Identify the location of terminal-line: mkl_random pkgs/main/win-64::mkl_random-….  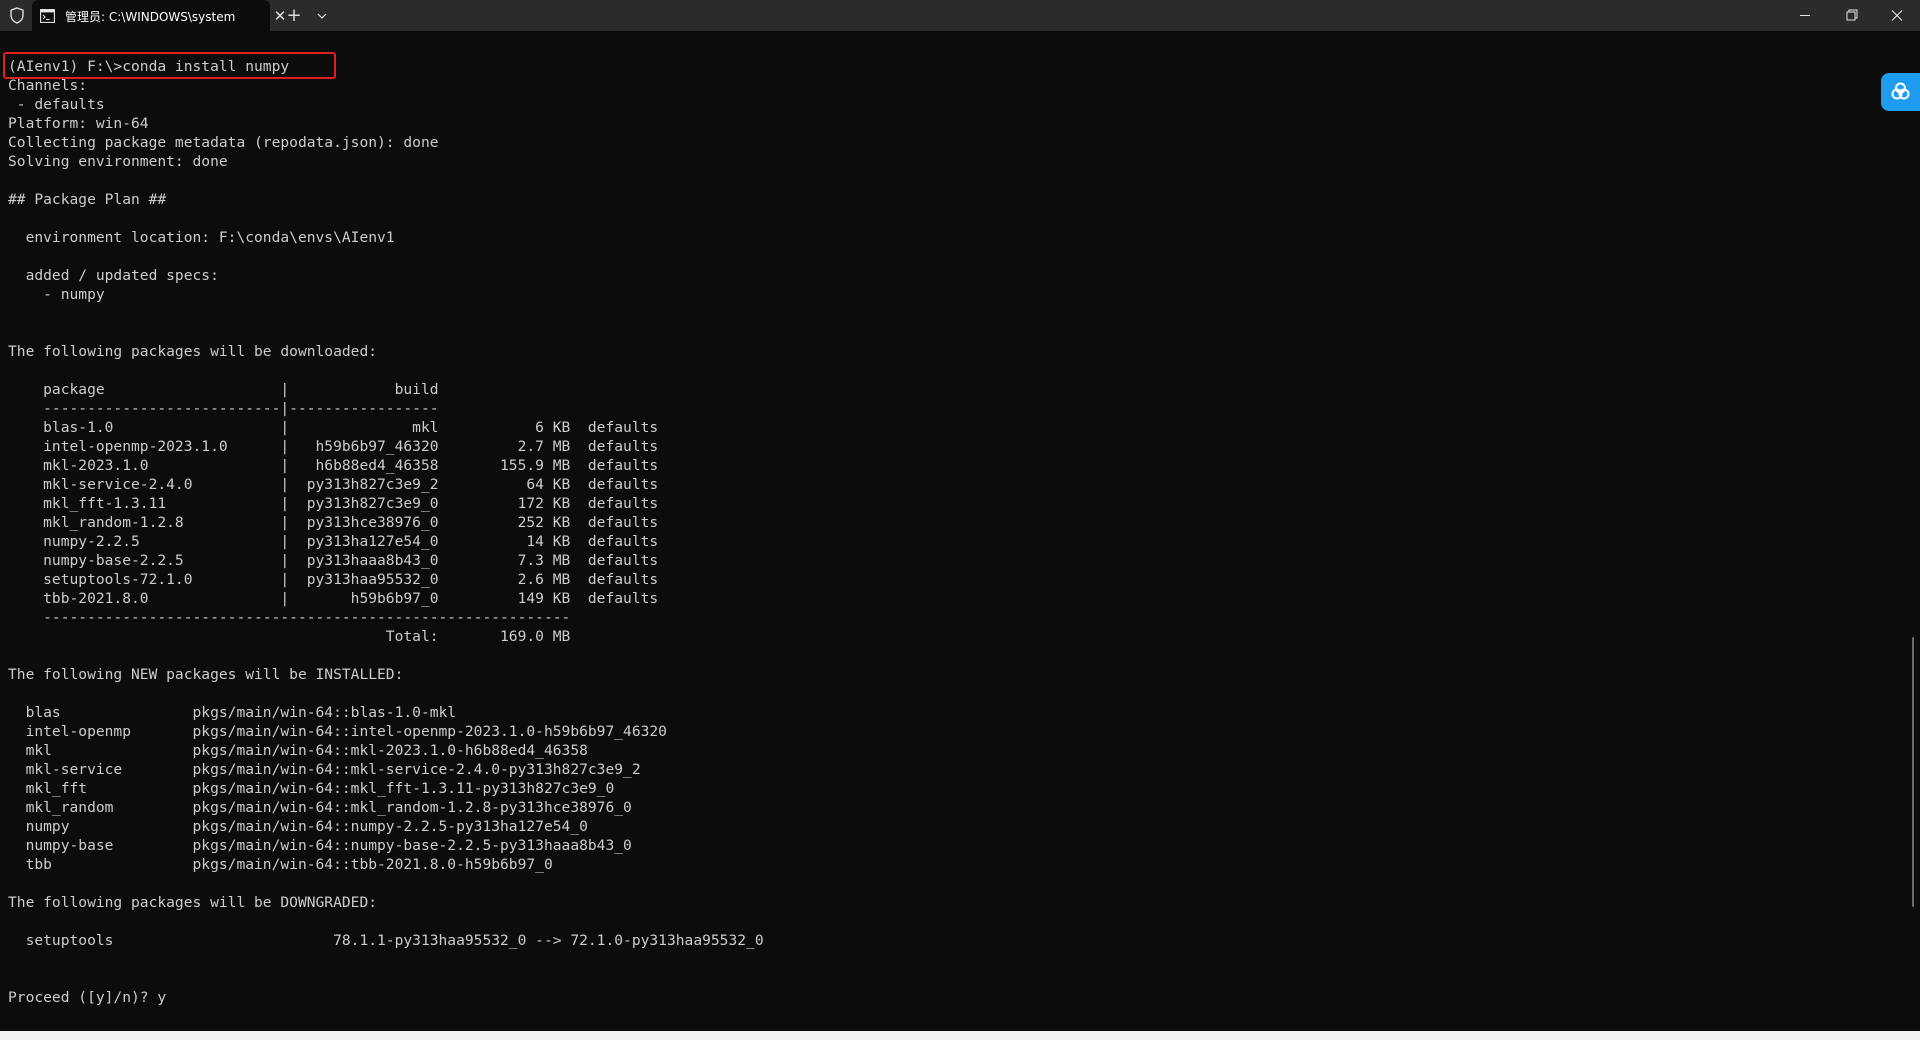
(320, 807).